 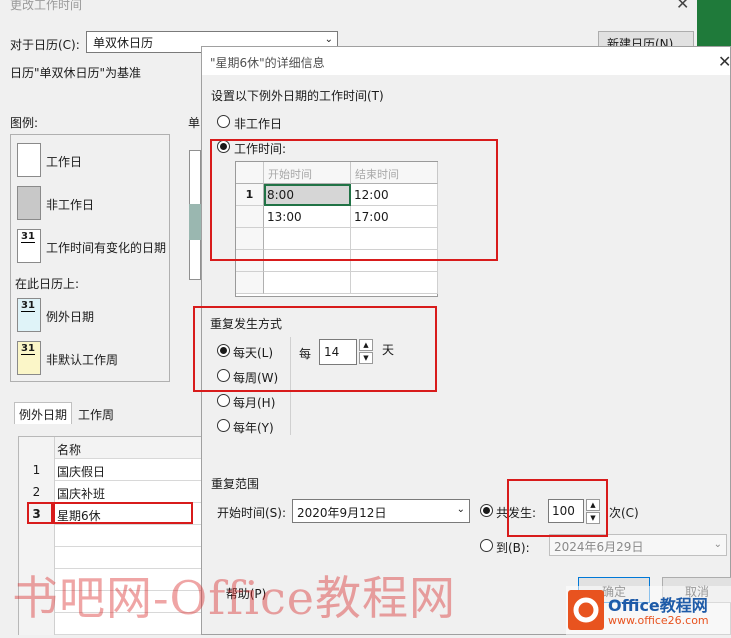 What do you see at coordinates (315, 349) in the screenshot?
I see `highlight-recurrence` at bounding box center [315, 349].